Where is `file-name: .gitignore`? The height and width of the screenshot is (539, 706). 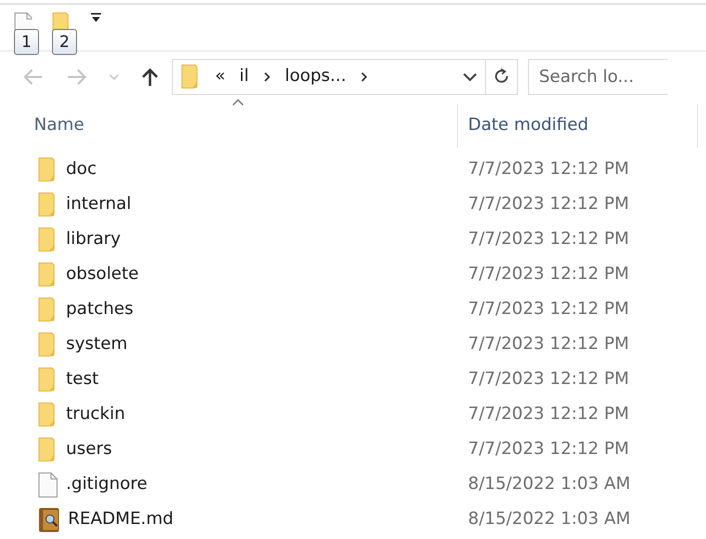
file-name: .gitignore is located at coordinates (107, 485).